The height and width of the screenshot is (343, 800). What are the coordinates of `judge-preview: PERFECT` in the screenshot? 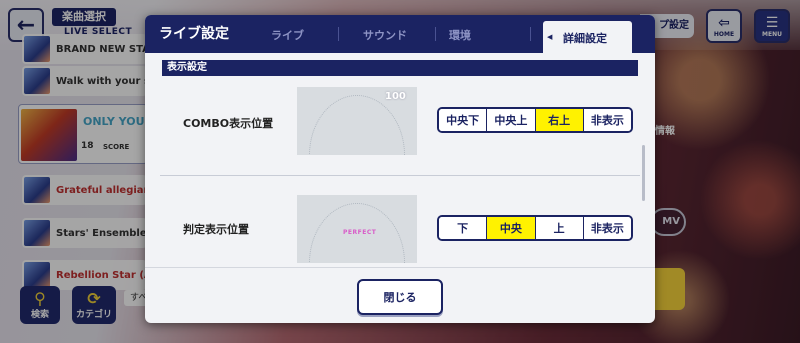 It's located at (357, 229).